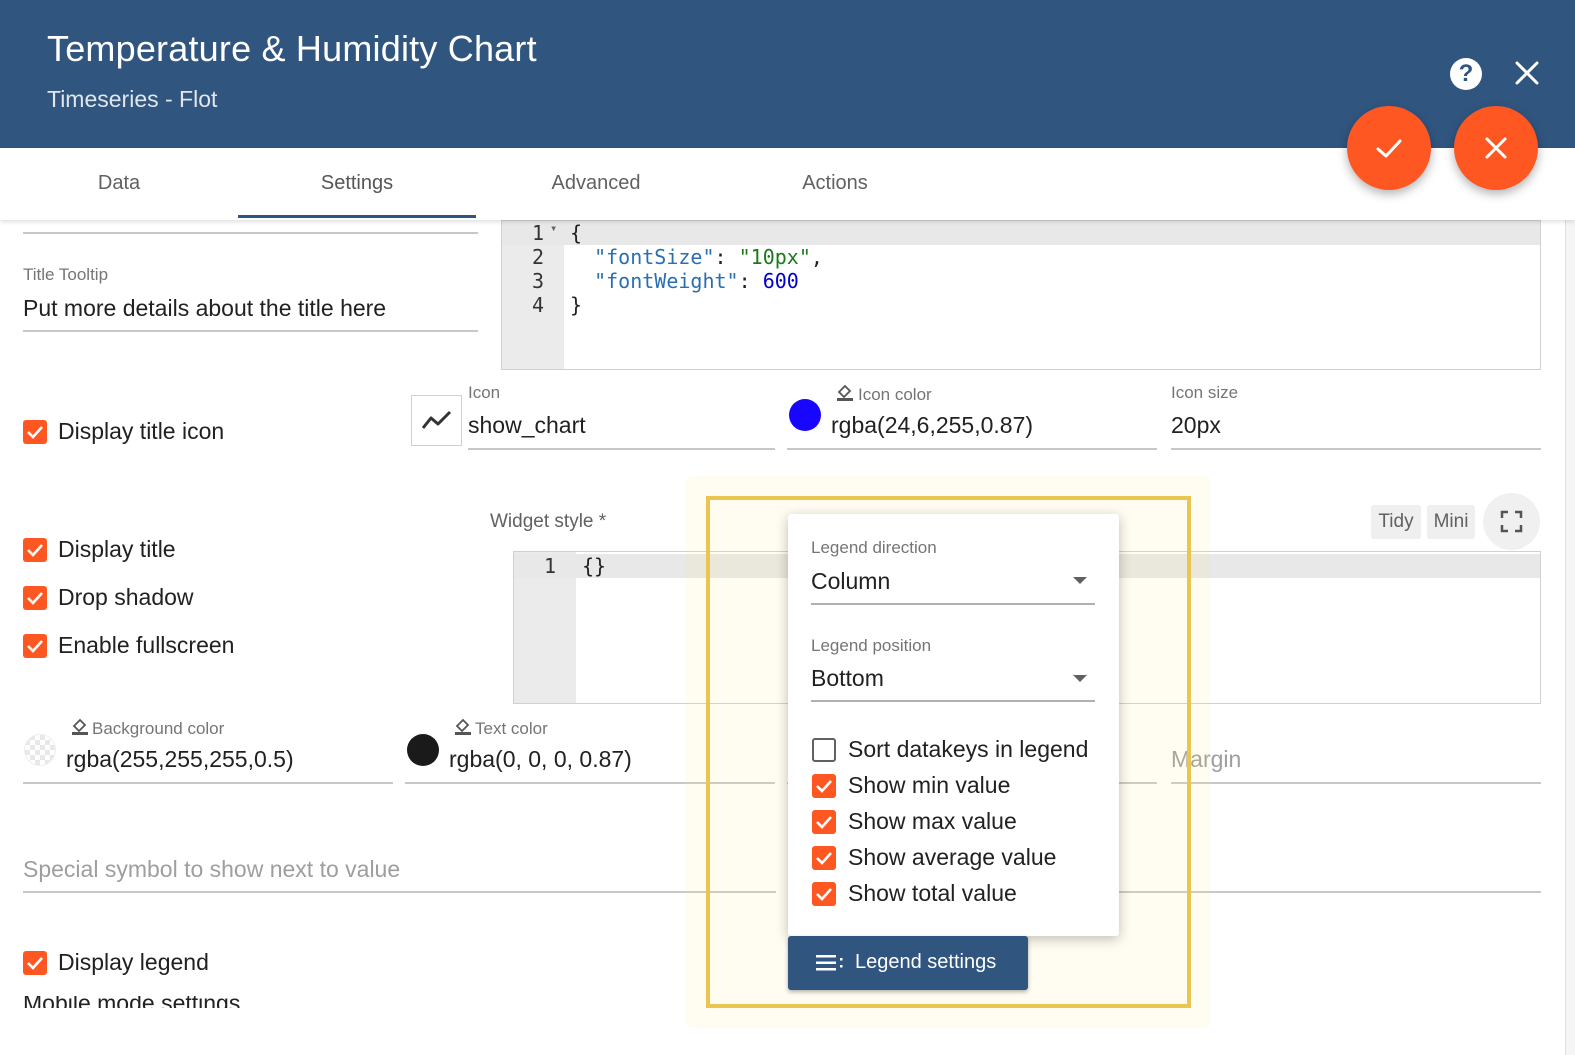  What do you see at coordinates (540, 759) in the screenshot?
I see `text-color-input: rgba(0, 0, 0, 0.87)` at bounding box center [540, 759].